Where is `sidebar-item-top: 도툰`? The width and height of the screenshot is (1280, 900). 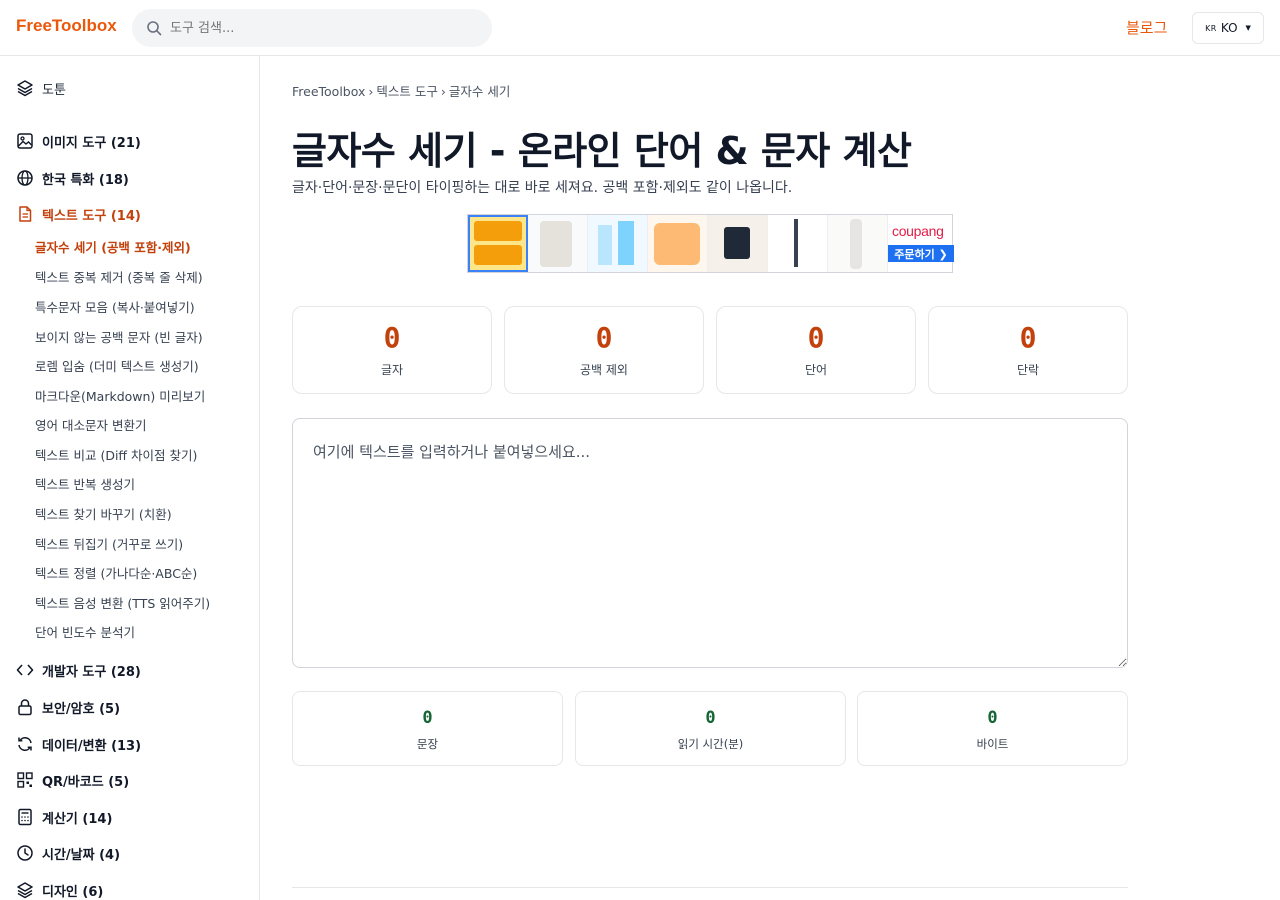 sidebar-item-top: 도툰 is located at coordinates (41, 88).